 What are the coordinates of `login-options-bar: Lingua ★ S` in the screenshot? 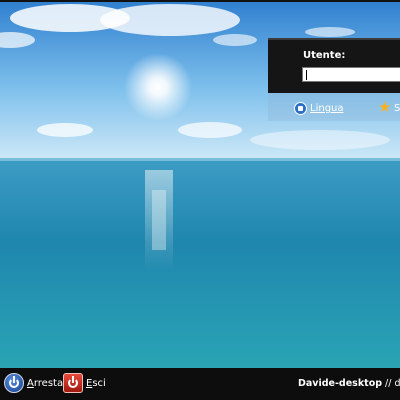 It's located at (334, 107).